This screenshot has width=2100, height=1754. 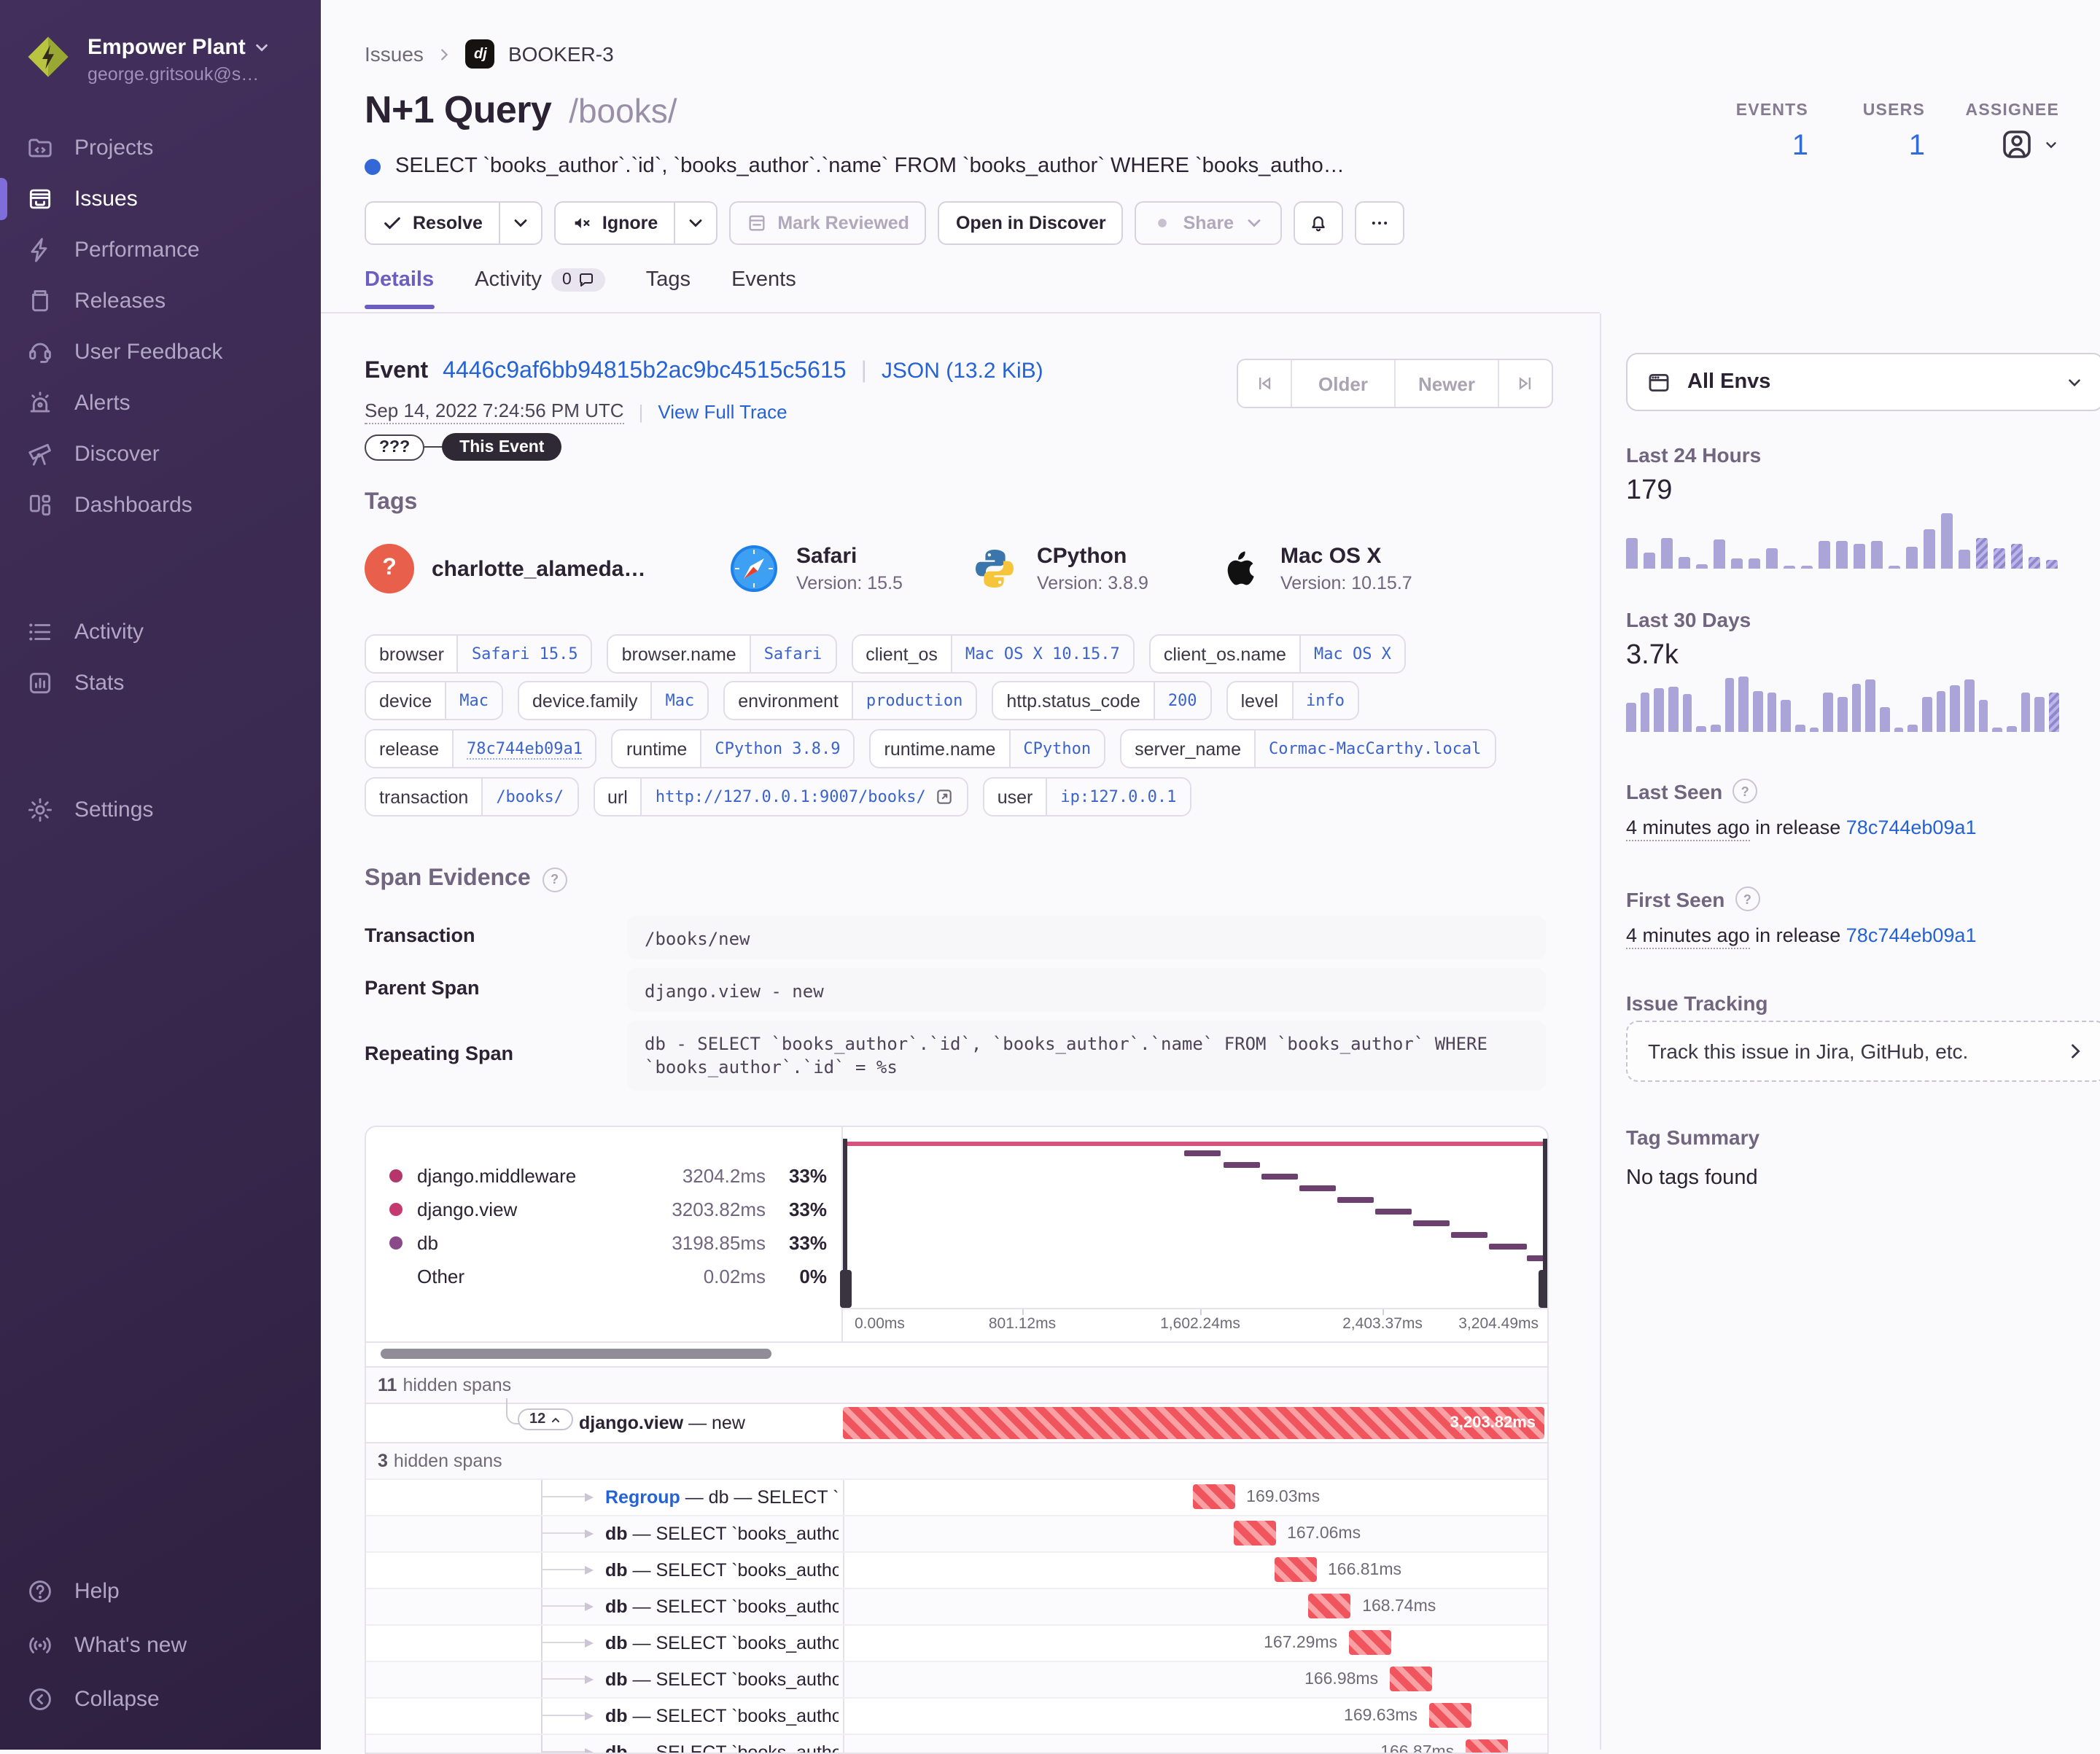 What do you see at coordinates (160, 352) in the screenshot?
I see `sidebar-item-user-feedback: User Feedback` at bounding box center [160, 352].